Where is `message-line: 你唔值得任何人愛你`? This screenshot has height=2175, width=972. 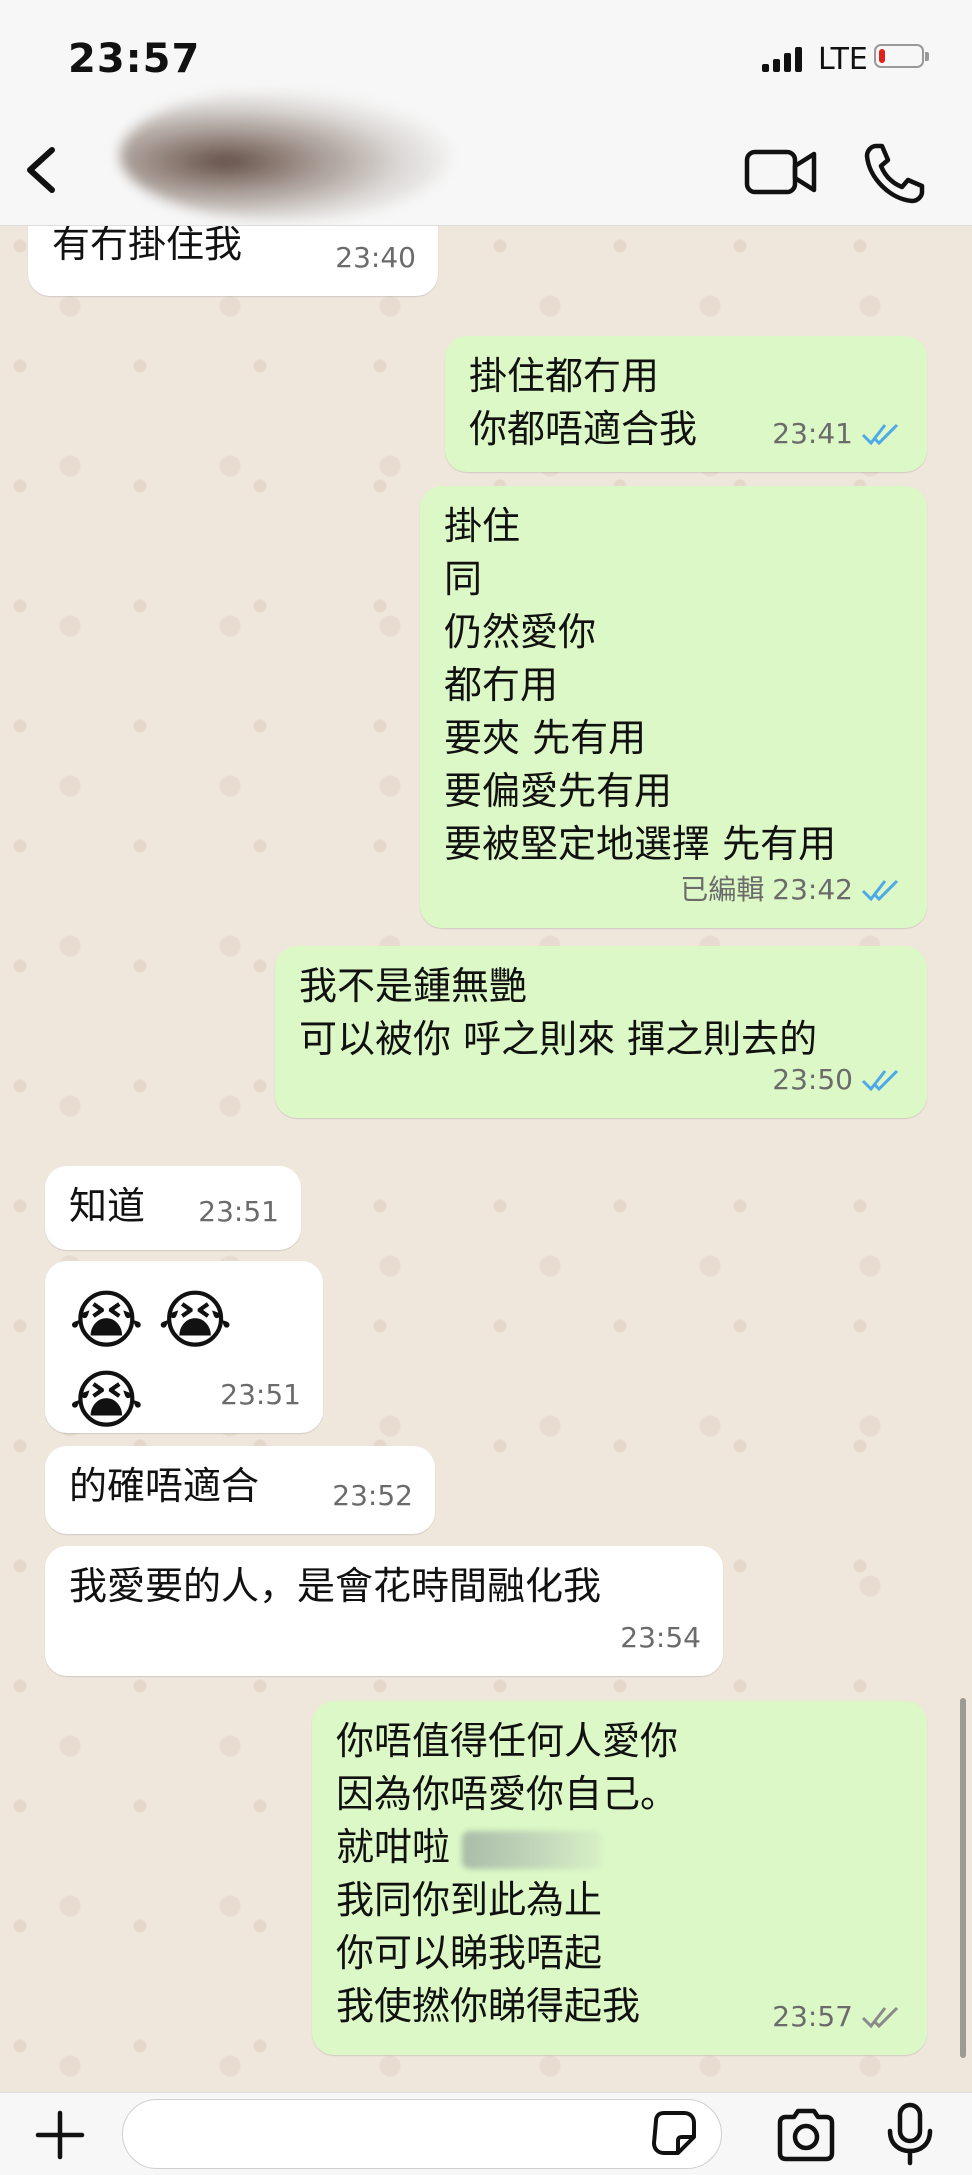 message-line: 你唔值得任何人愛你 is located at coordinates (507, 1741).